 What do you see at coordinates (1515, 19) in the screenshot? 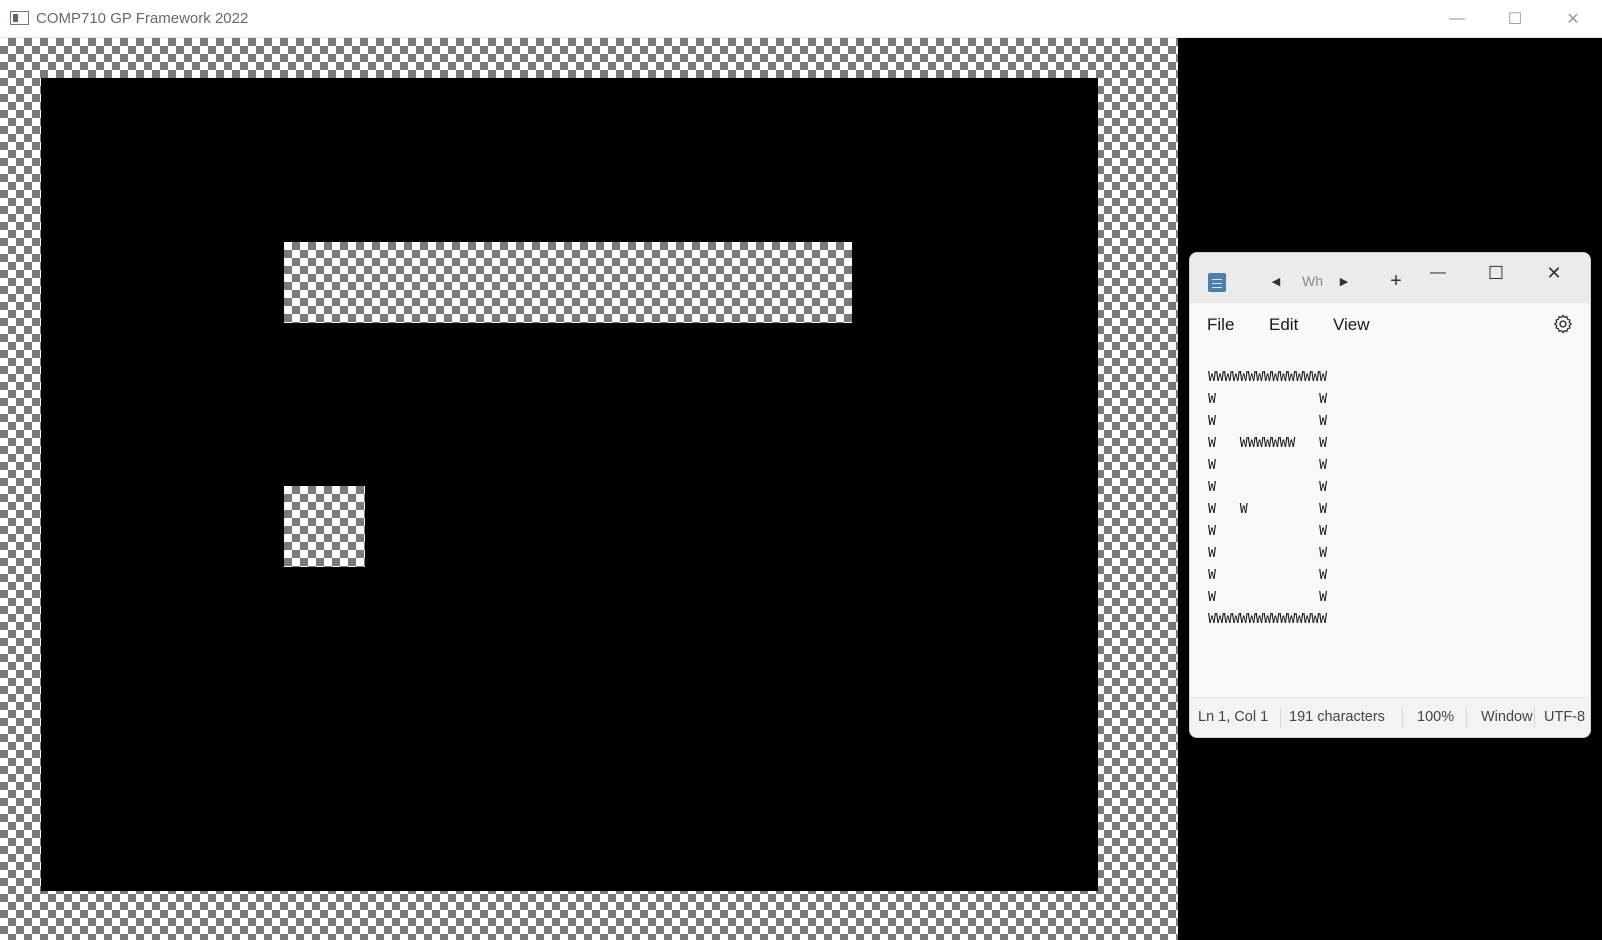
I see `maximize-button: ☐` at bounding box center [1515, 19].